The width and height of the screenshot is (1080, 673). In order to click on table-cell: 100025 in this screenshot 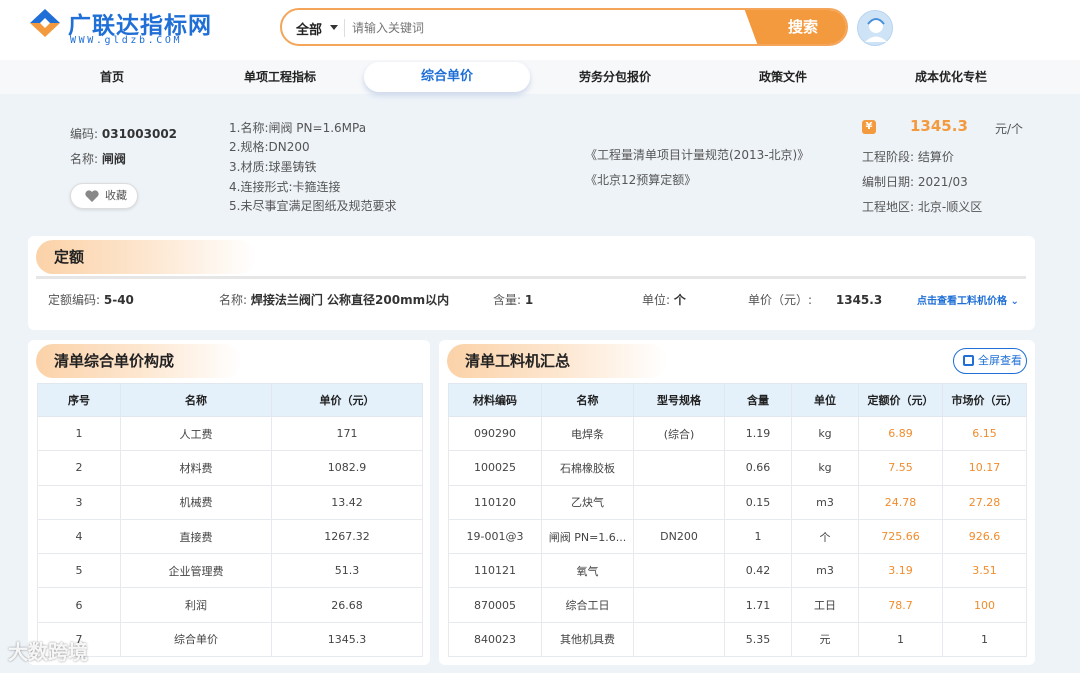, I will do `click(495, 468)`.